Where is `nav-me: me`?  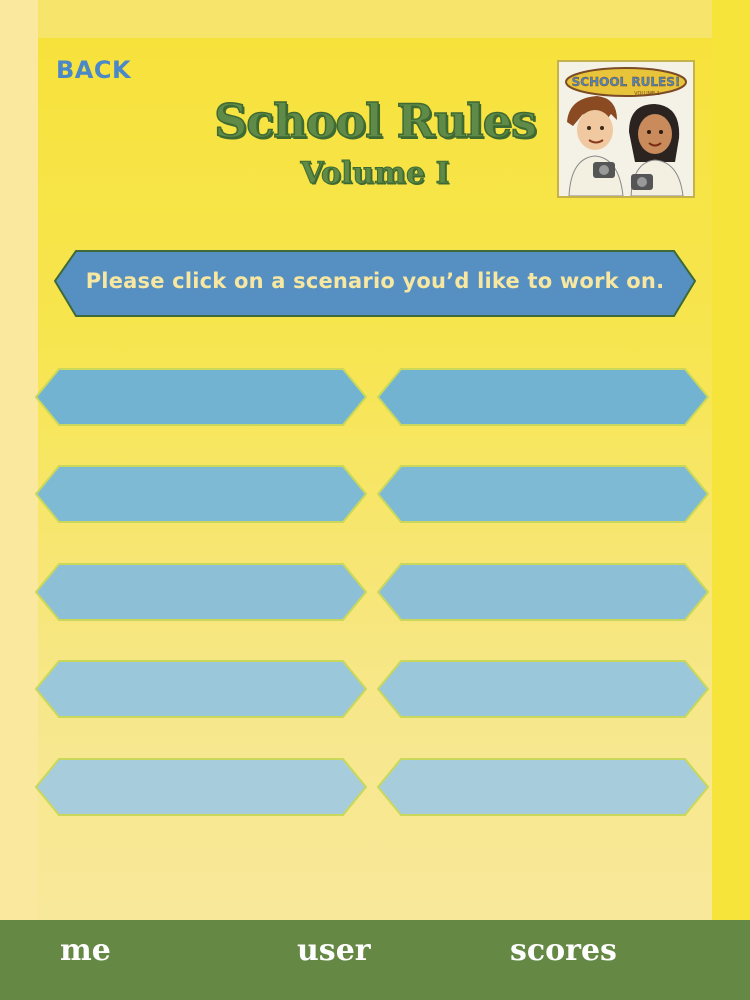 nav-me: me is located at coordinates (85, 951).